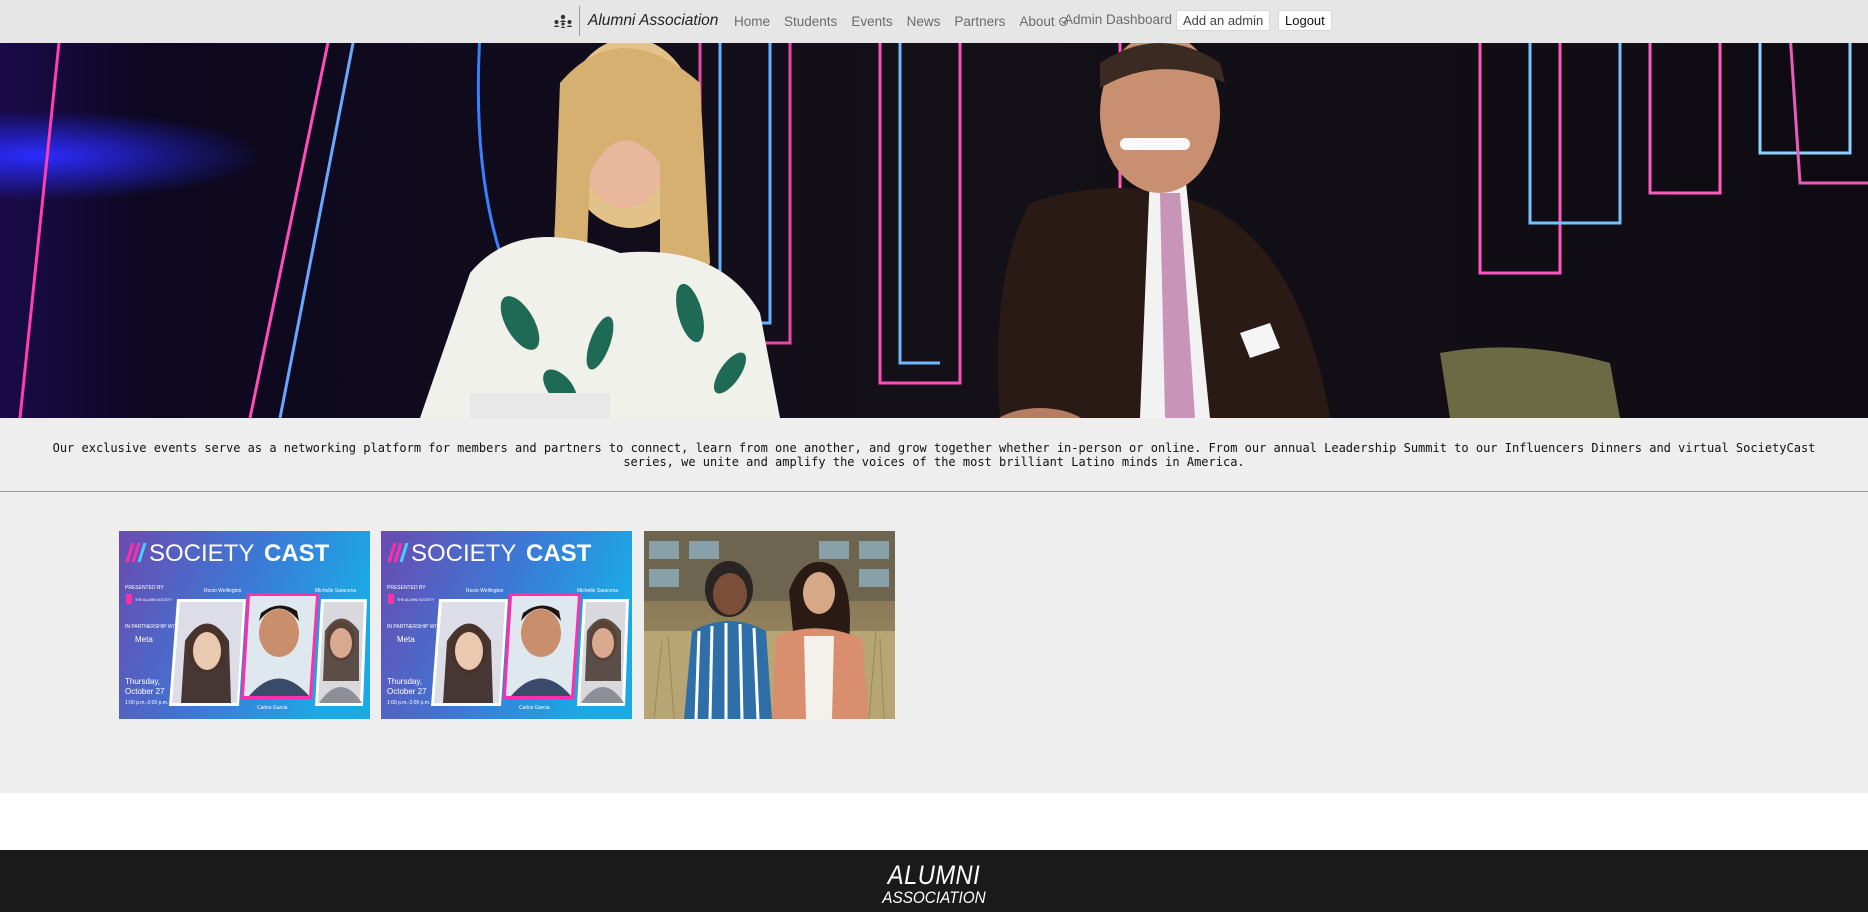 This screenshot has height=912, width=1868. I want to click on admin-dashboard-link: Admin Dashboard, so click(1118, 19).